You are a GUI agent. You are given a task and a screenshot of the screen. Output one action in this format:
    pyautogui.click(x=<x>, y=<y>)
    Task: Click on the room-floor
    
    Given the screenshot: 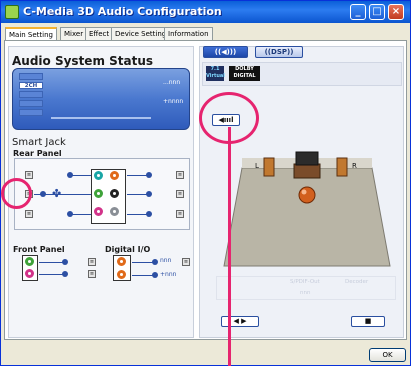 What is the action you would take?
    pyautogui.click(x=307, y=217)
    